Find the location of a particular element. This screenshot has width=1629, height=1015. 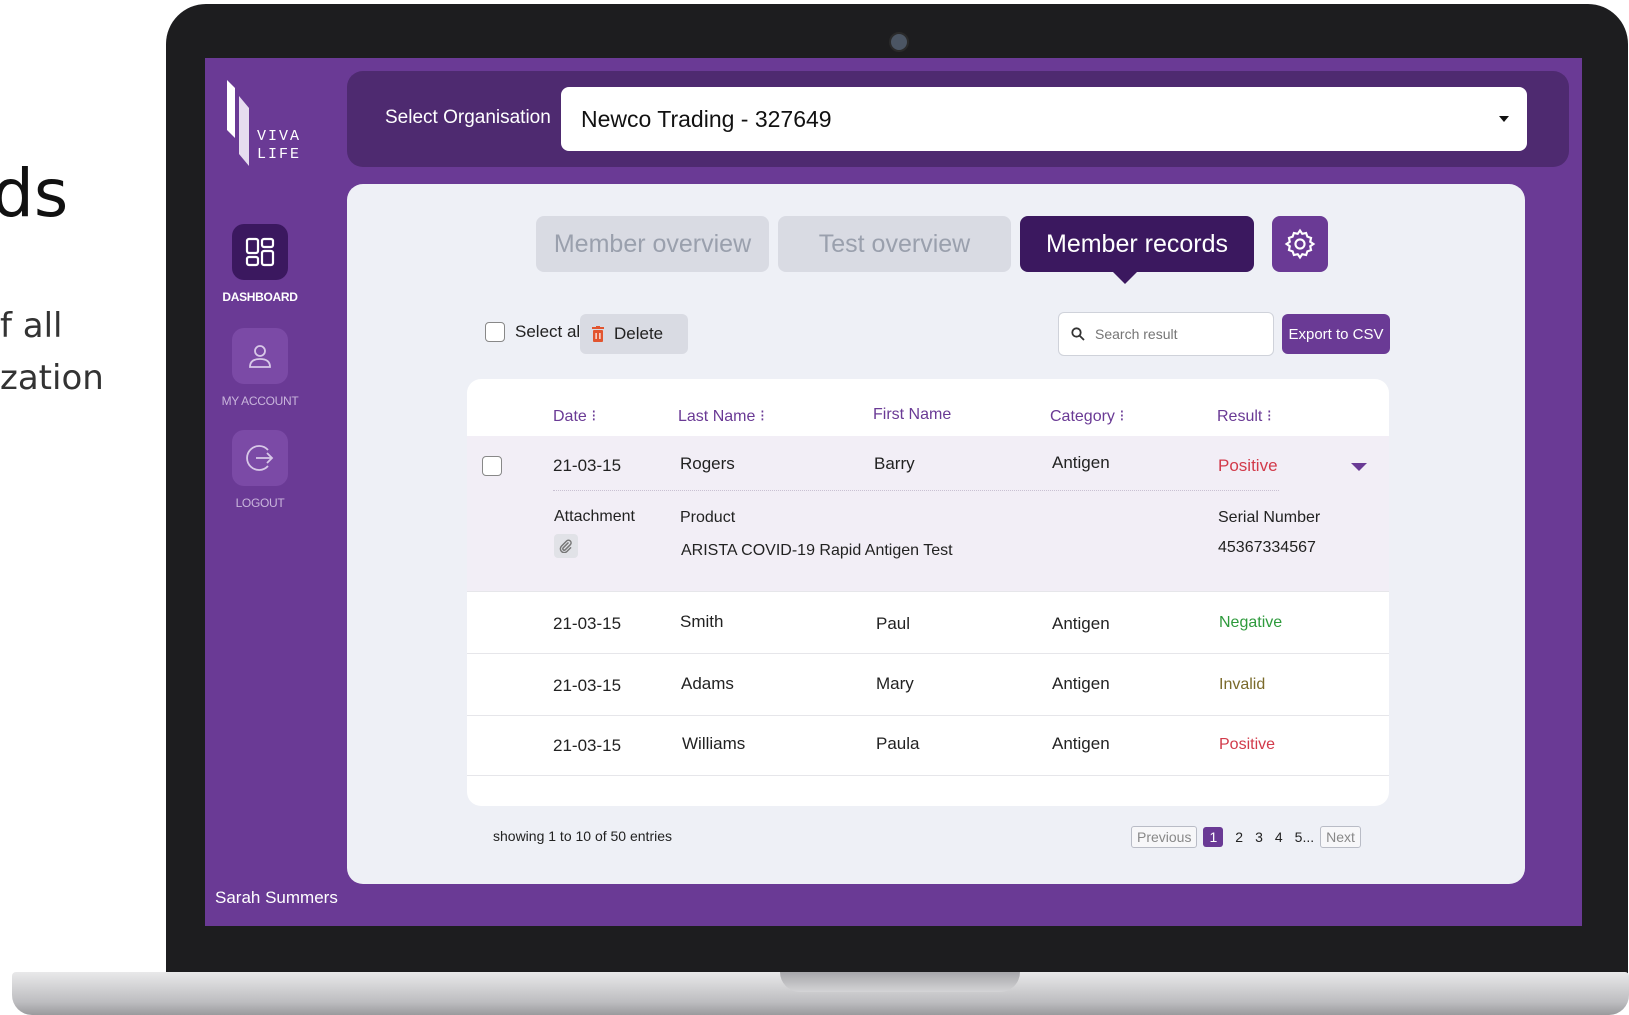

page-2-button: 2 is located at coordinates (1239, 837).